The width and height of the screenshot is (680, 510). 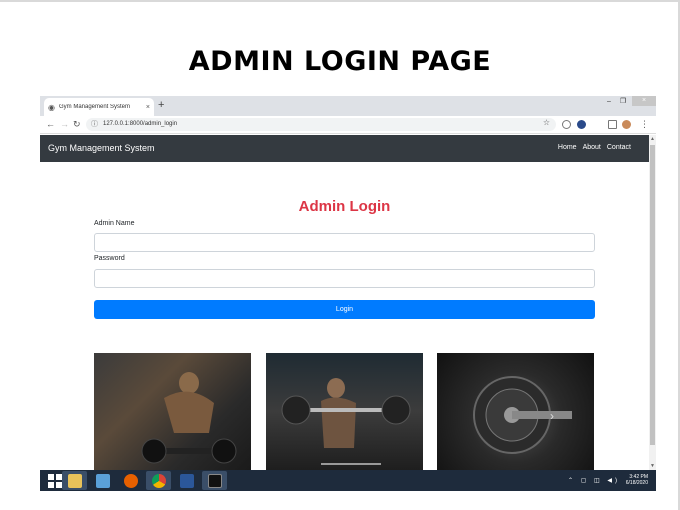 What do you see at coordinates (348, 106) in the screenshot?
I see `browser-tabstrip: ◉ Gym Management System × + – ❐ ×` at bounding box center [348, 106].